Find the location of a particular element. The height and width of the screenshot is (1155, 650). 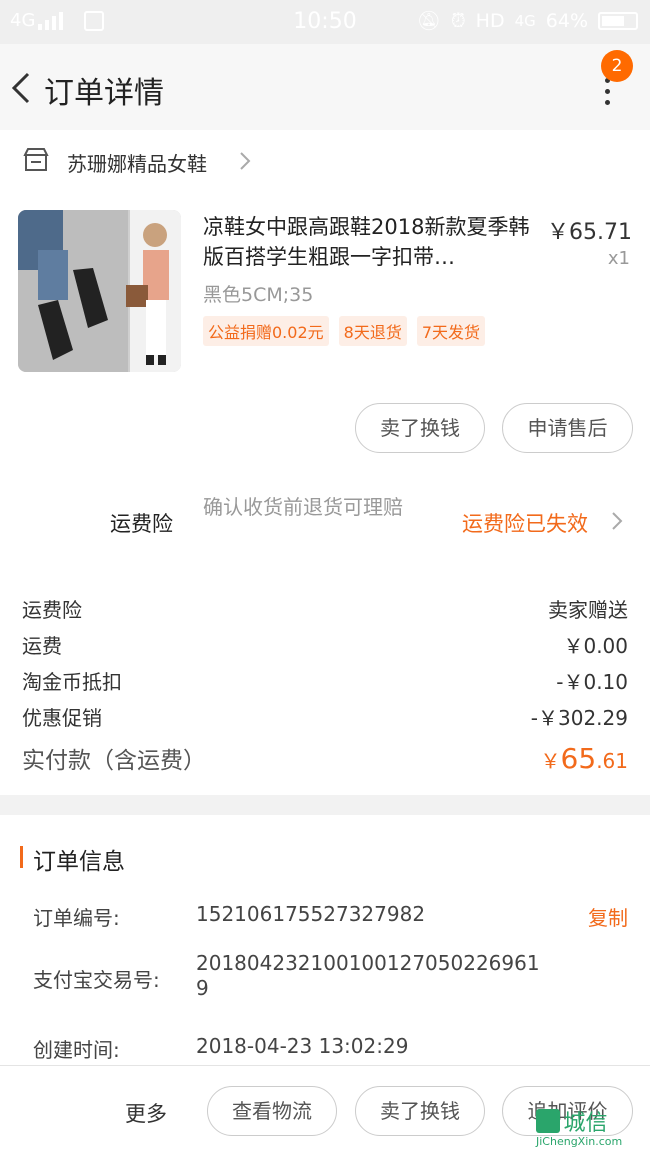

network-right: 4G is located at coordinates (525, 20).